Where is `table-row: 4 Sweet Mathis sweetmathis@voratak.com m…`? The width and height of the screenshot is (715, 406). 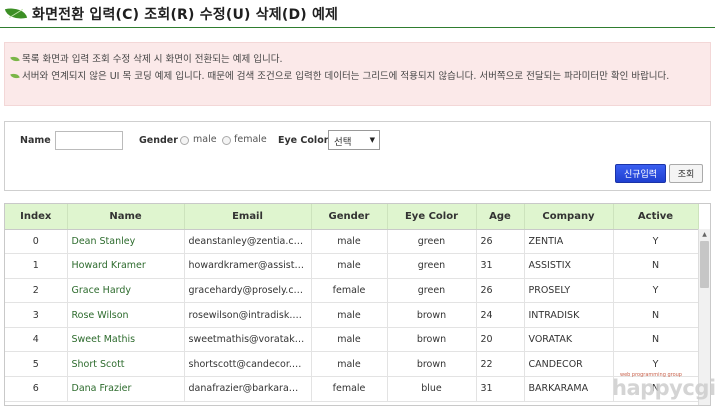 table-row: 4 Sweet Mathis sweetmathis@voratak.com m… is located at coordinates (352, 340).